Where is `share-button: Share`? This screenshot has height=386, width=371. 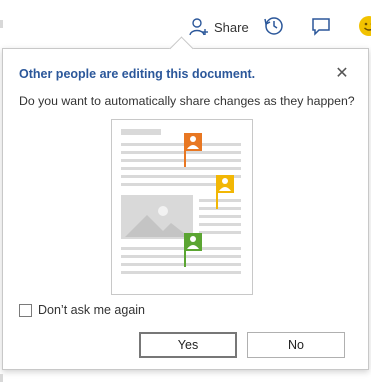 share-button: Share is located at coordinates (218, 27).